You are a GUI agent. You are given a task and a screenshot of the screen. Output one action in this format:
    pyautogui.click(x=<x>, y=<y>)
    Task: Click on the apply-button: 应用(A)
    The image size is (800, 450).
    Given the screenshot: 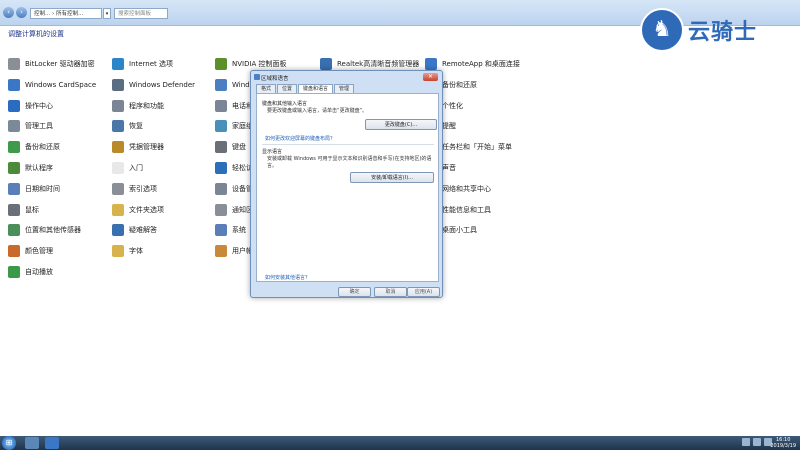 What is the action you would take?
    pyautogui.click(x=423, y=292)
    